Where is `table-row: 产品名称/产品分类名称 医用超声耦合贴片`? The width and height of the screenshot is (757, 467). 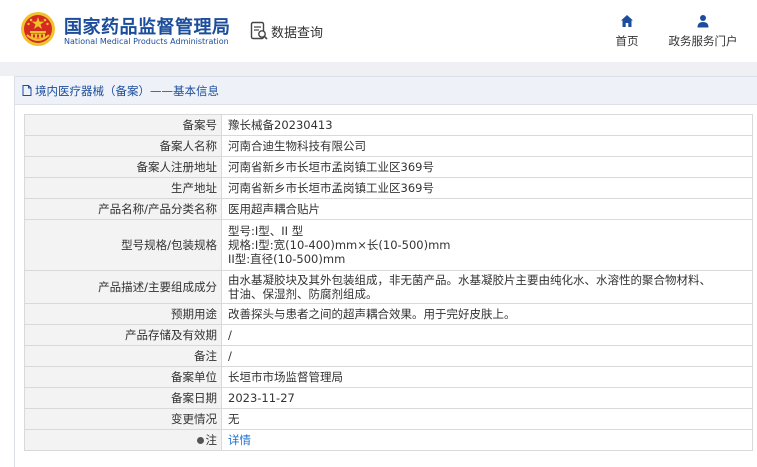 table-row: 产品名称/产品分类名称 医用超声耦合贴片 is located at coordinates (388, 209).